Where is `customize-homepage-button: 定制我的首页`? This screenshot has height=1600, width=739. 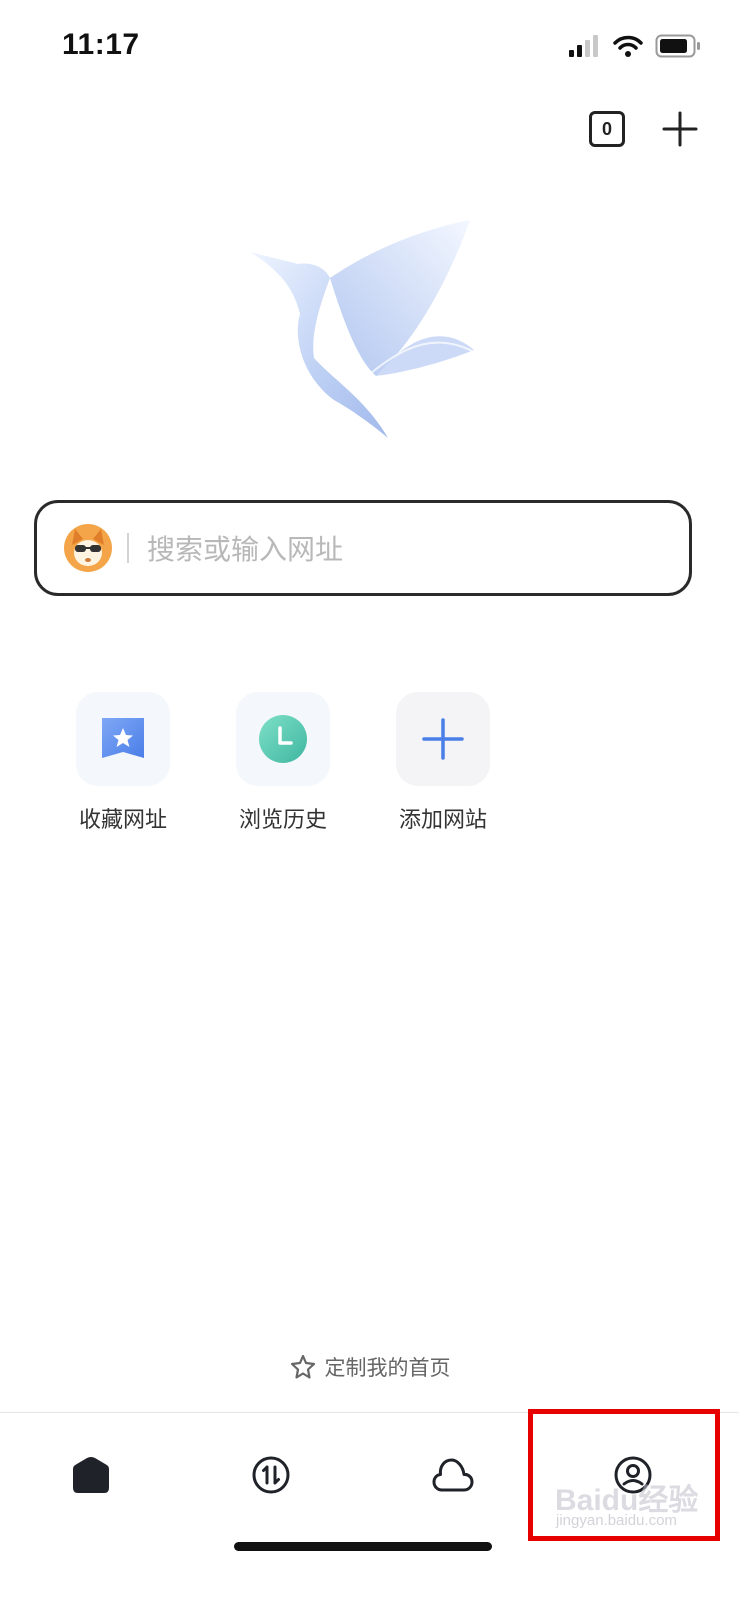 customize-homepage-button: 定制我的首页 is located at coordinates (369, 1367).